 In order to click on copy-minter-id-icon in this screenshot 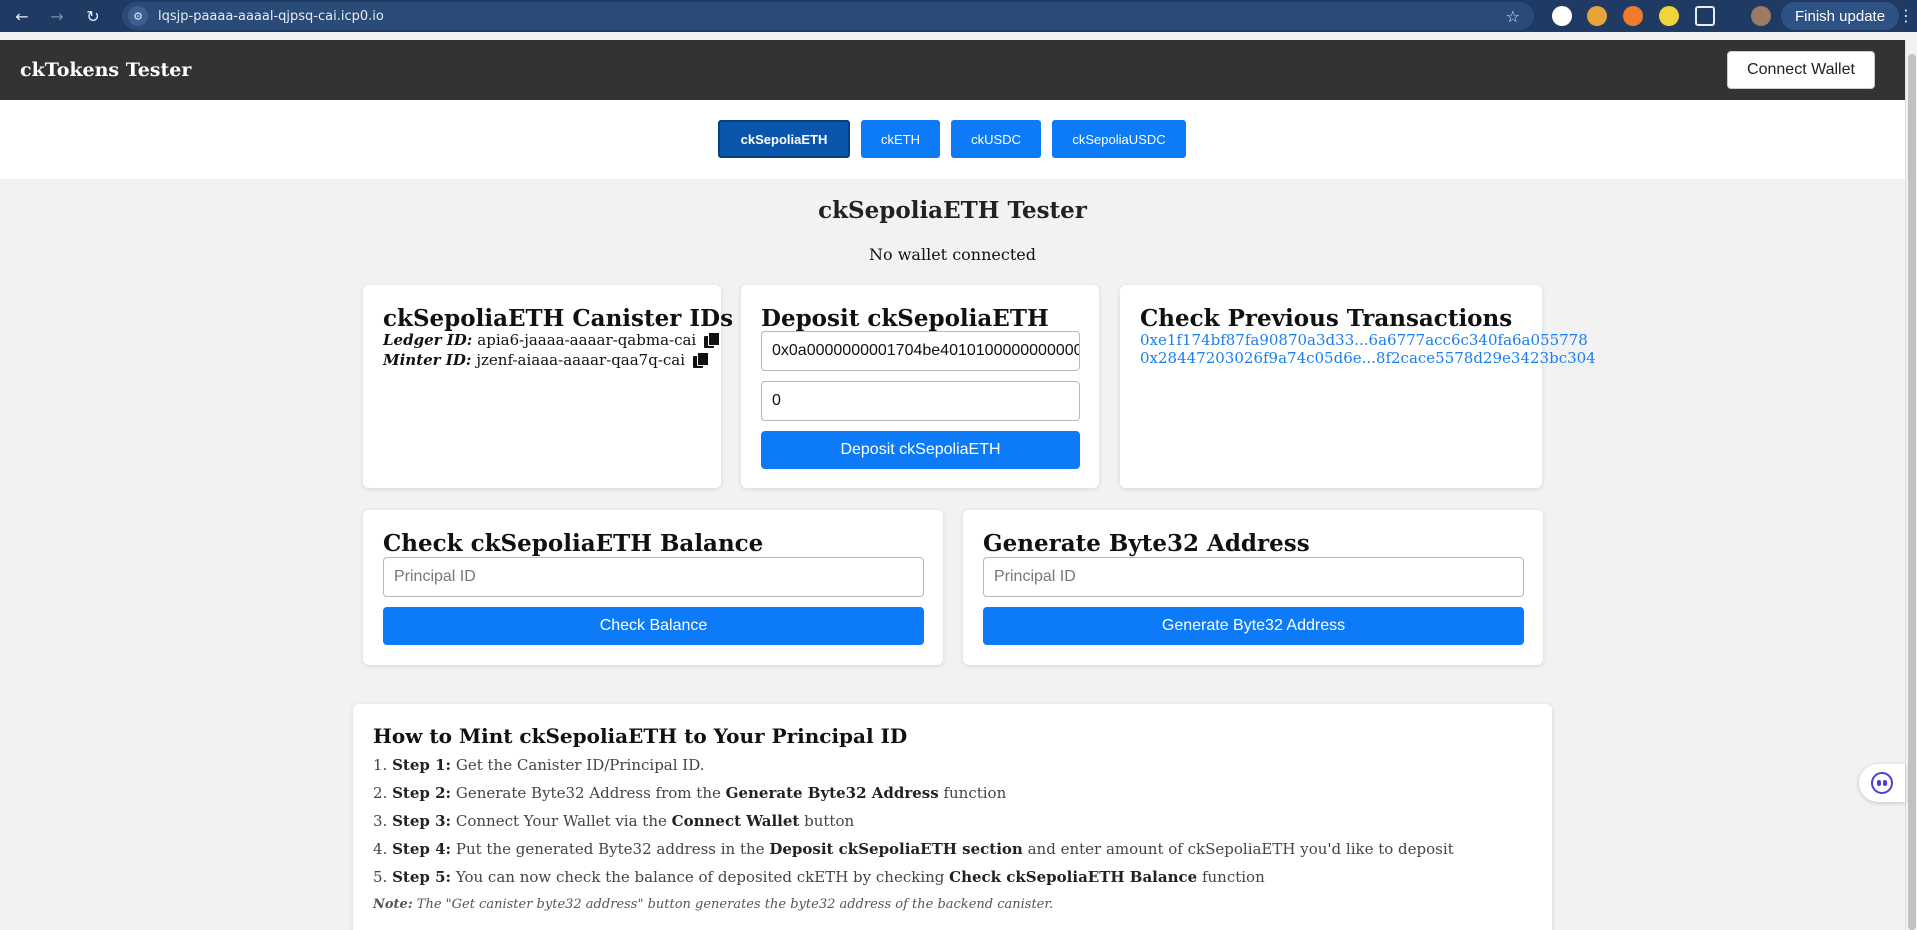, I will do `click(701, 360)`.